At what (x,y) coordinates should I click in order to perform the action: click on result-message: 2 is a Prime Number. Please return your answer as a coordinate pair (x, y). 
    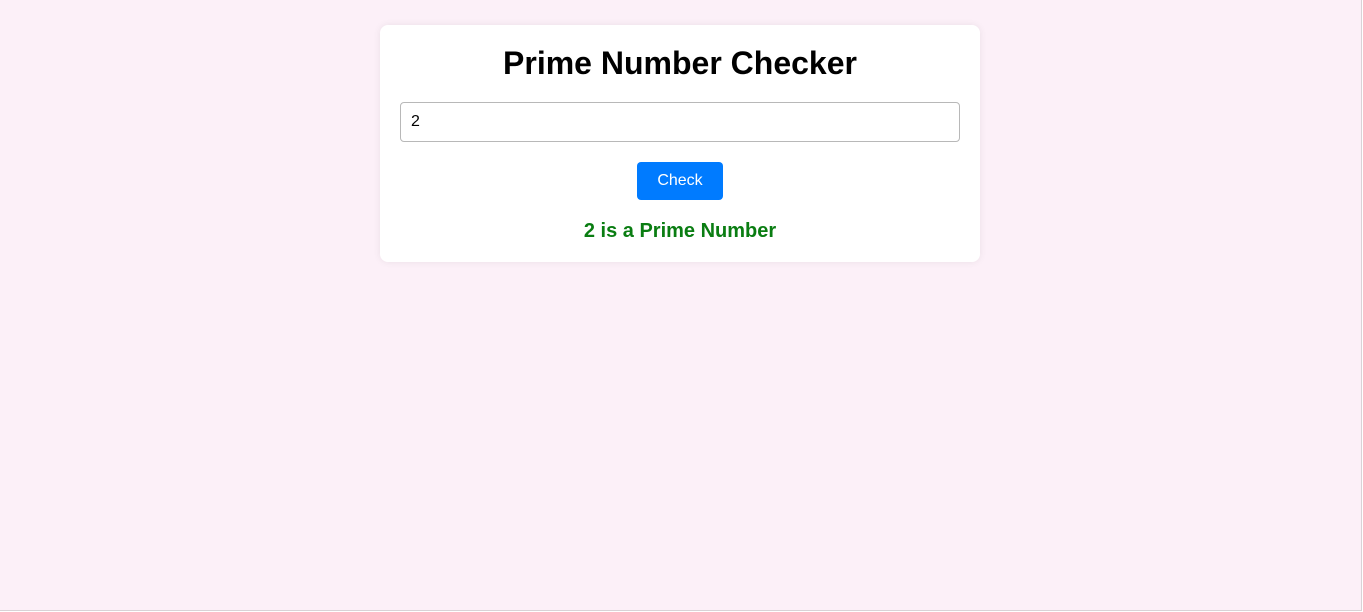
    Looking at the image, I should click on (680, 231).